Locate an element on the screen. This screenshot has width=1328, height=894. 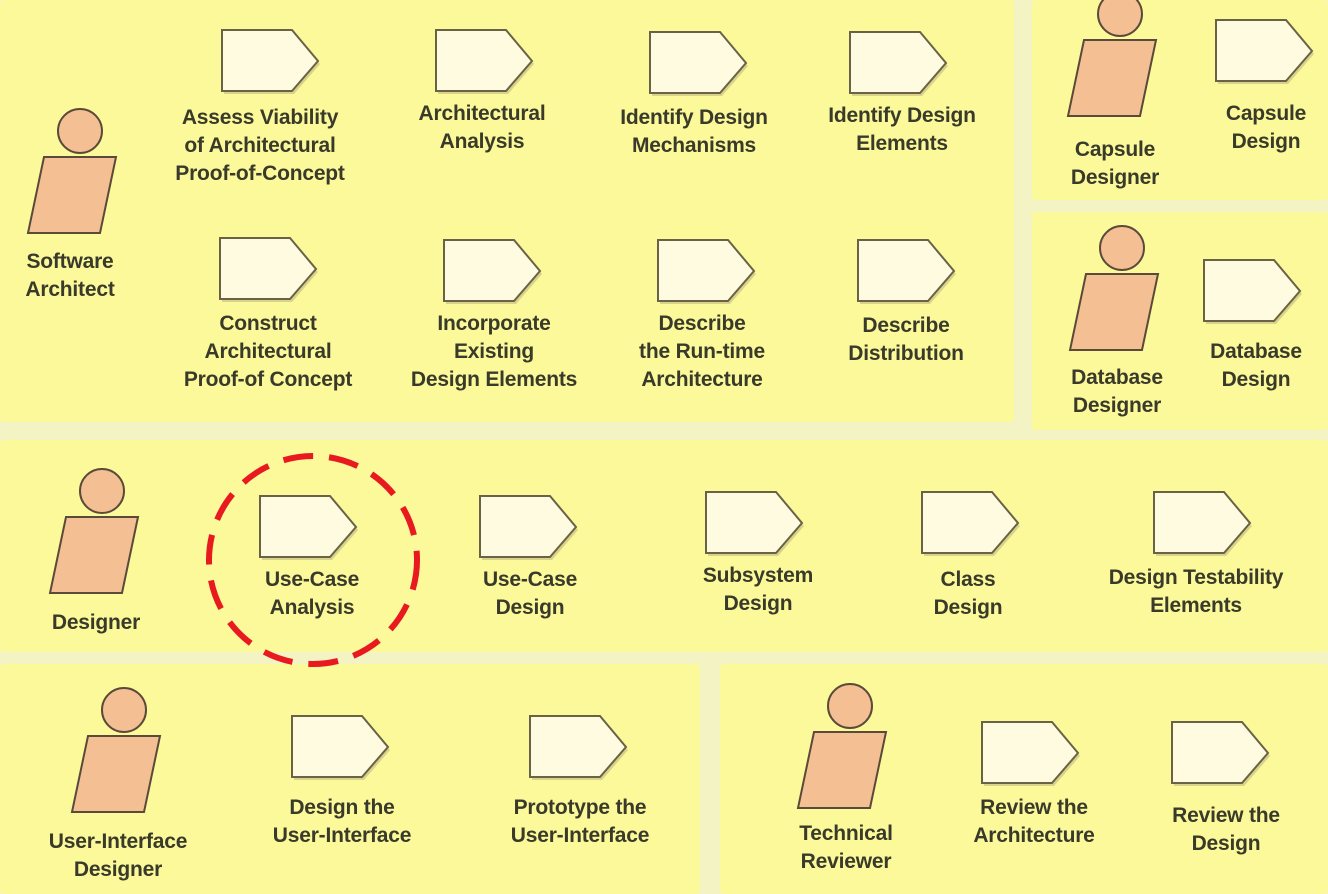
capsule-designer-role: Capsule Designer is located at coordinates (1115, 94).